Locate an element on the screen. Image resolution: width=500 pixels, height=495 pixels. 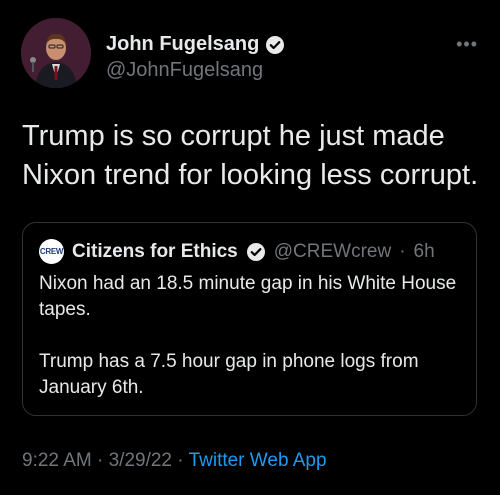
tweet-time: 9:22 AM is located at coordinates (57, 460).